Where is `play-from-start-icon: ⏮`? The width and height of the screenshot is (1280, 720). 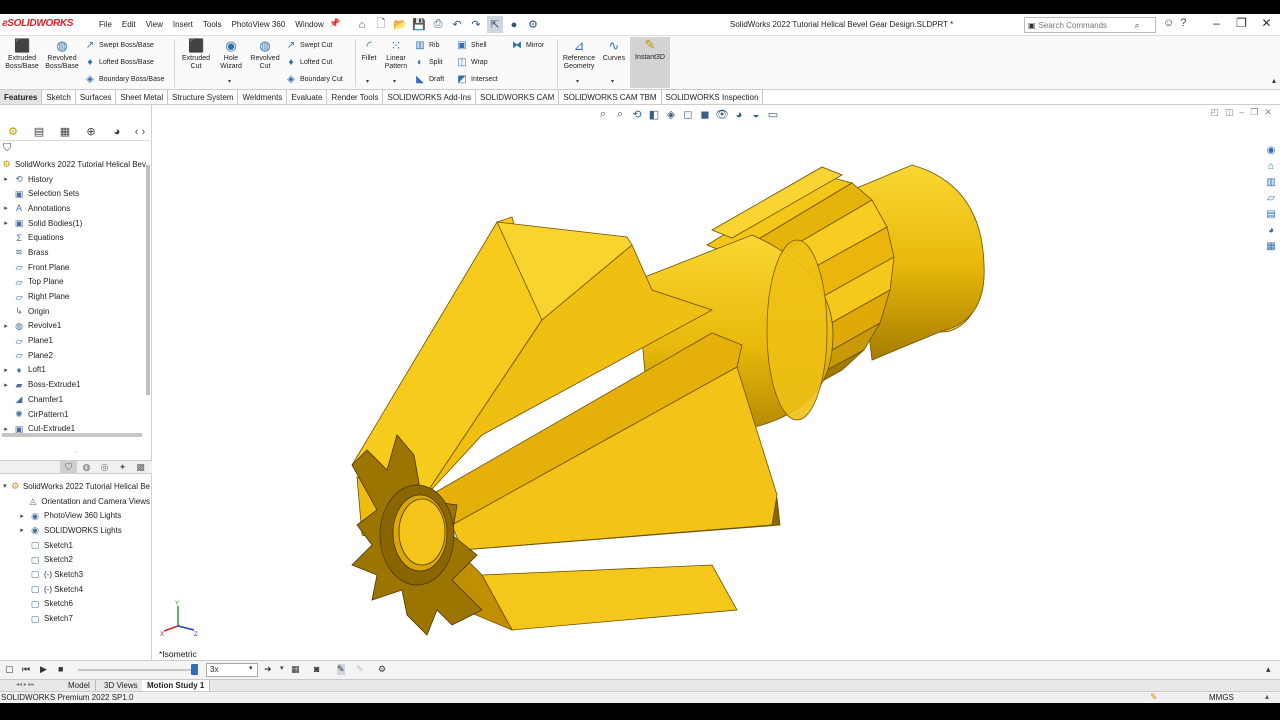
play-from-start-icon: ⏮ is located at coordinates (26, 669).